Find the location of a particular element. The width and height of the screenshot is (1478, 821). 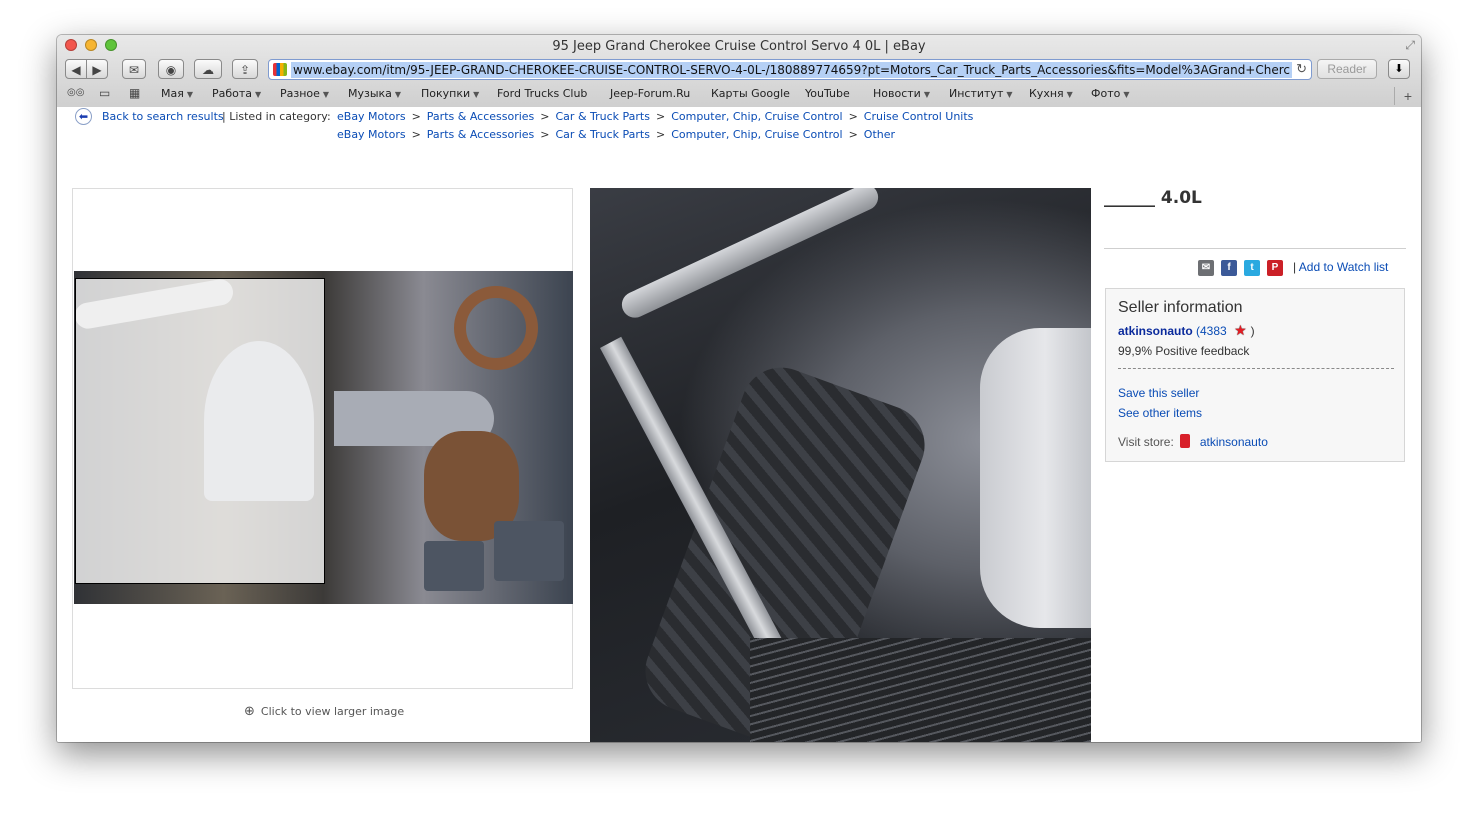

back-to-search-link: Back to search results is located at coordinates (163, 116).